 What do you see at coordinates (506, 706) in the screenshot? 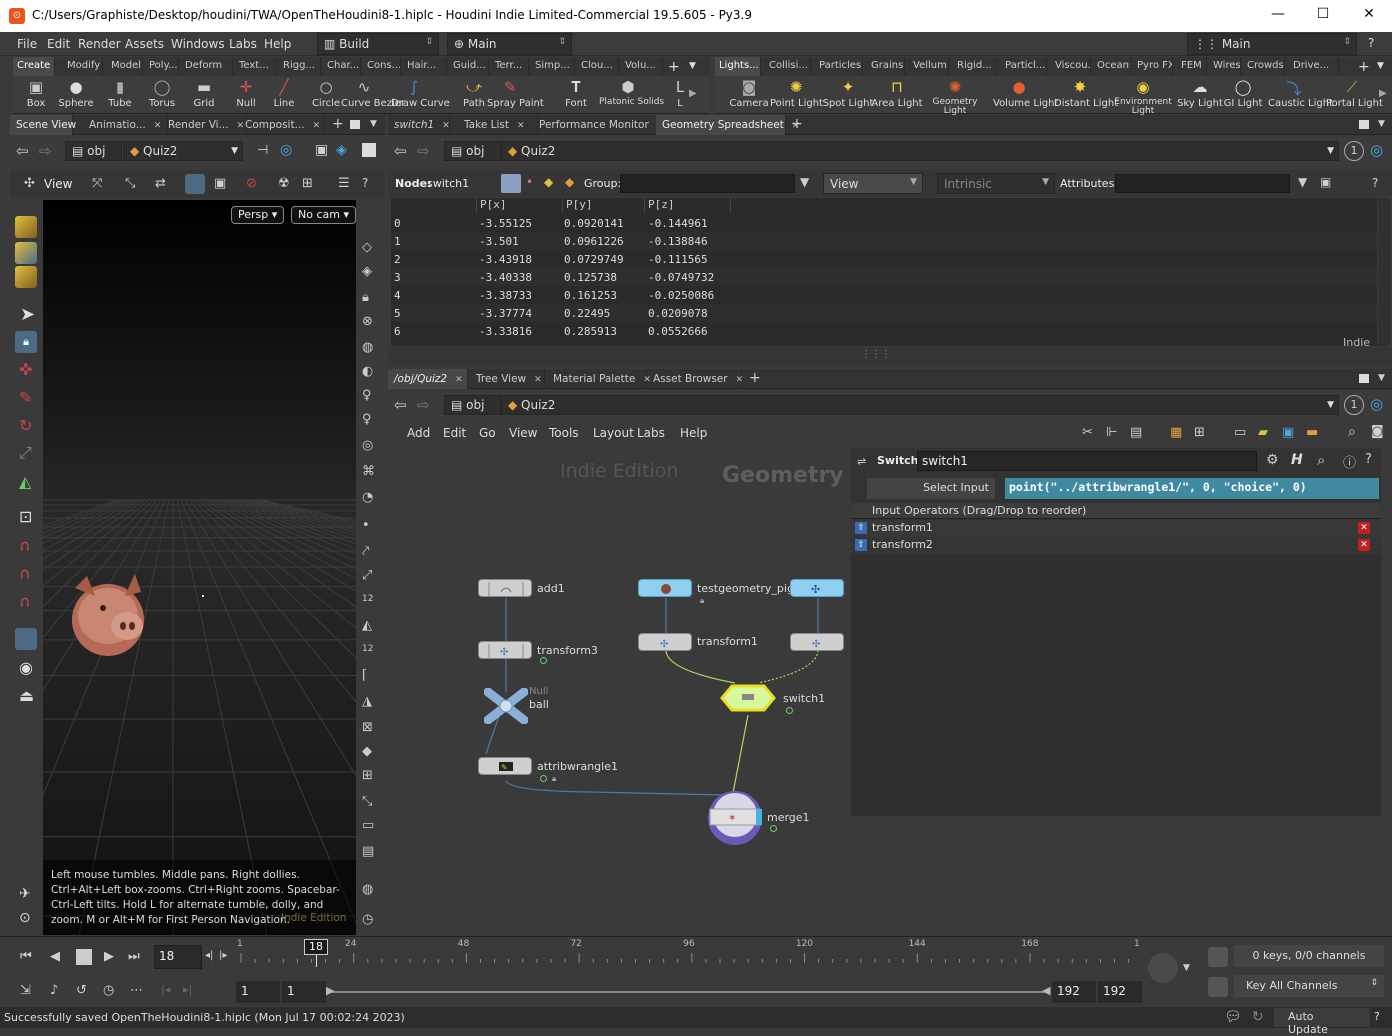
I see `node-ball` at bounding box center [506, 706].